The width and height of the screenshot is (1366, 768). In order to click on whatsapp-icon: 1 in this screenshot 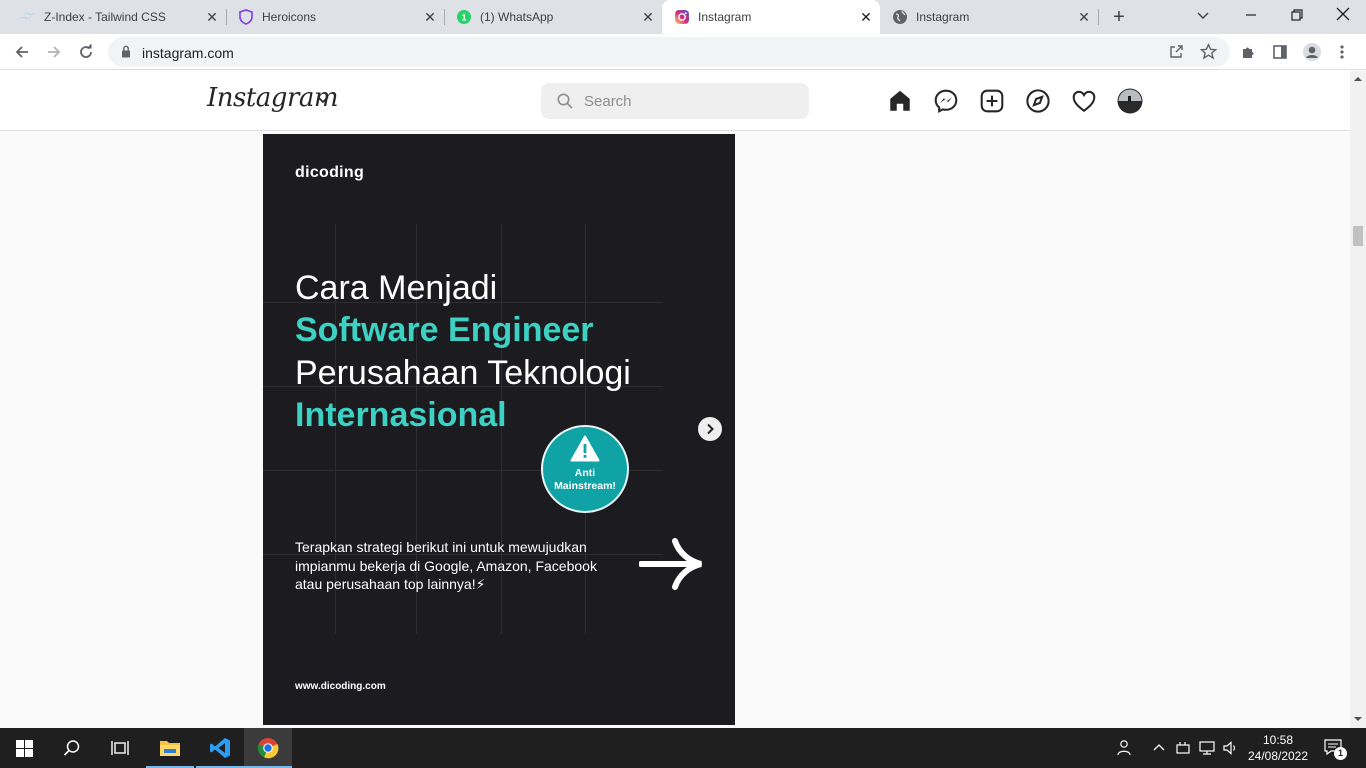, I will do `click(464, 17)`.